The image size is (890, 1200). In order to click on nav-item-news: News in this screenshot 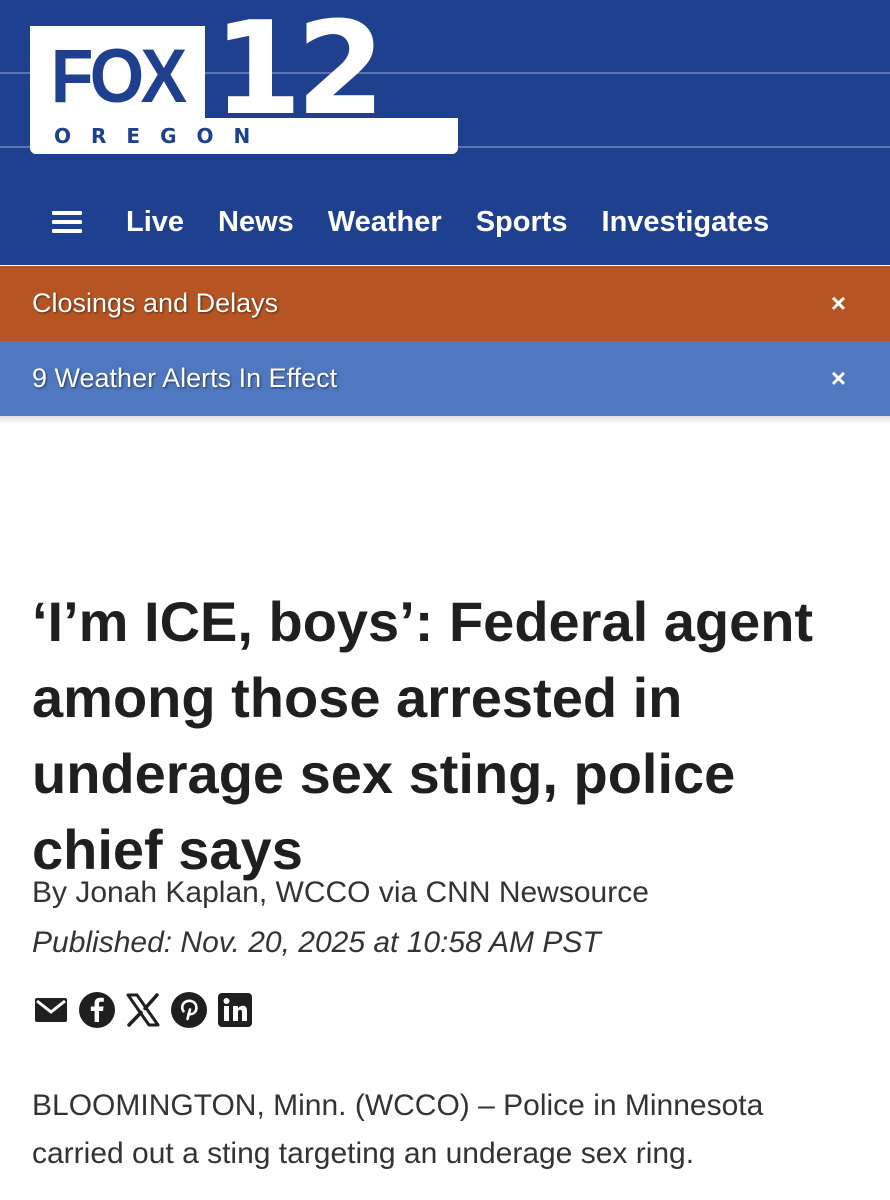, I will do `click(256, 222)`.